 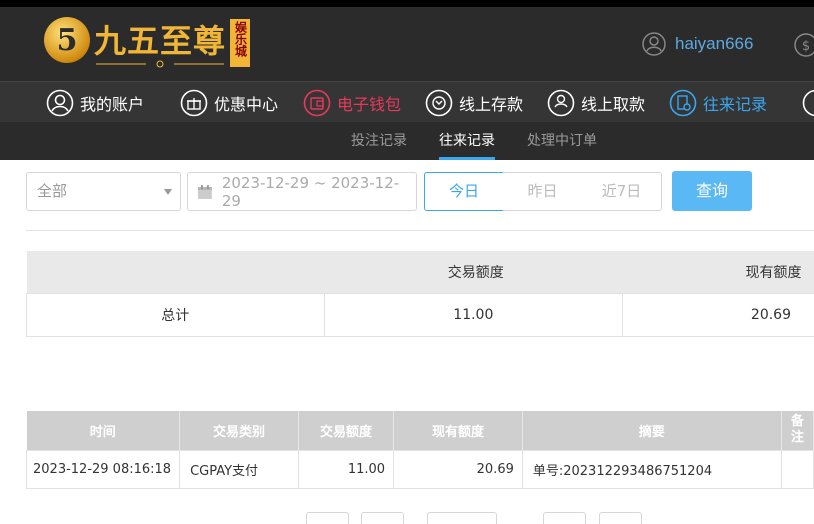 I want to click on nav-label-wallet: 电子钱包, so click(x=369, y=104).